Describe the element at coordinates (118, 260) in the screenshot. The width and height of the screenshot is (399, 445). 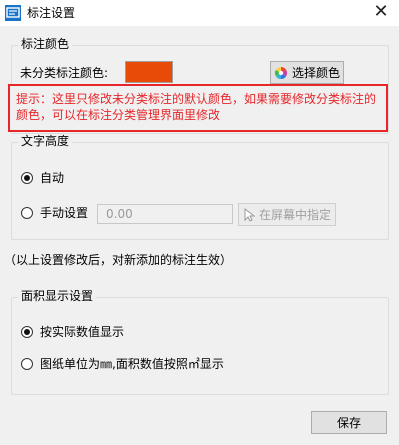
I see `effect-note: （以上设置修改后，对新添加的标注生效）` at that location.